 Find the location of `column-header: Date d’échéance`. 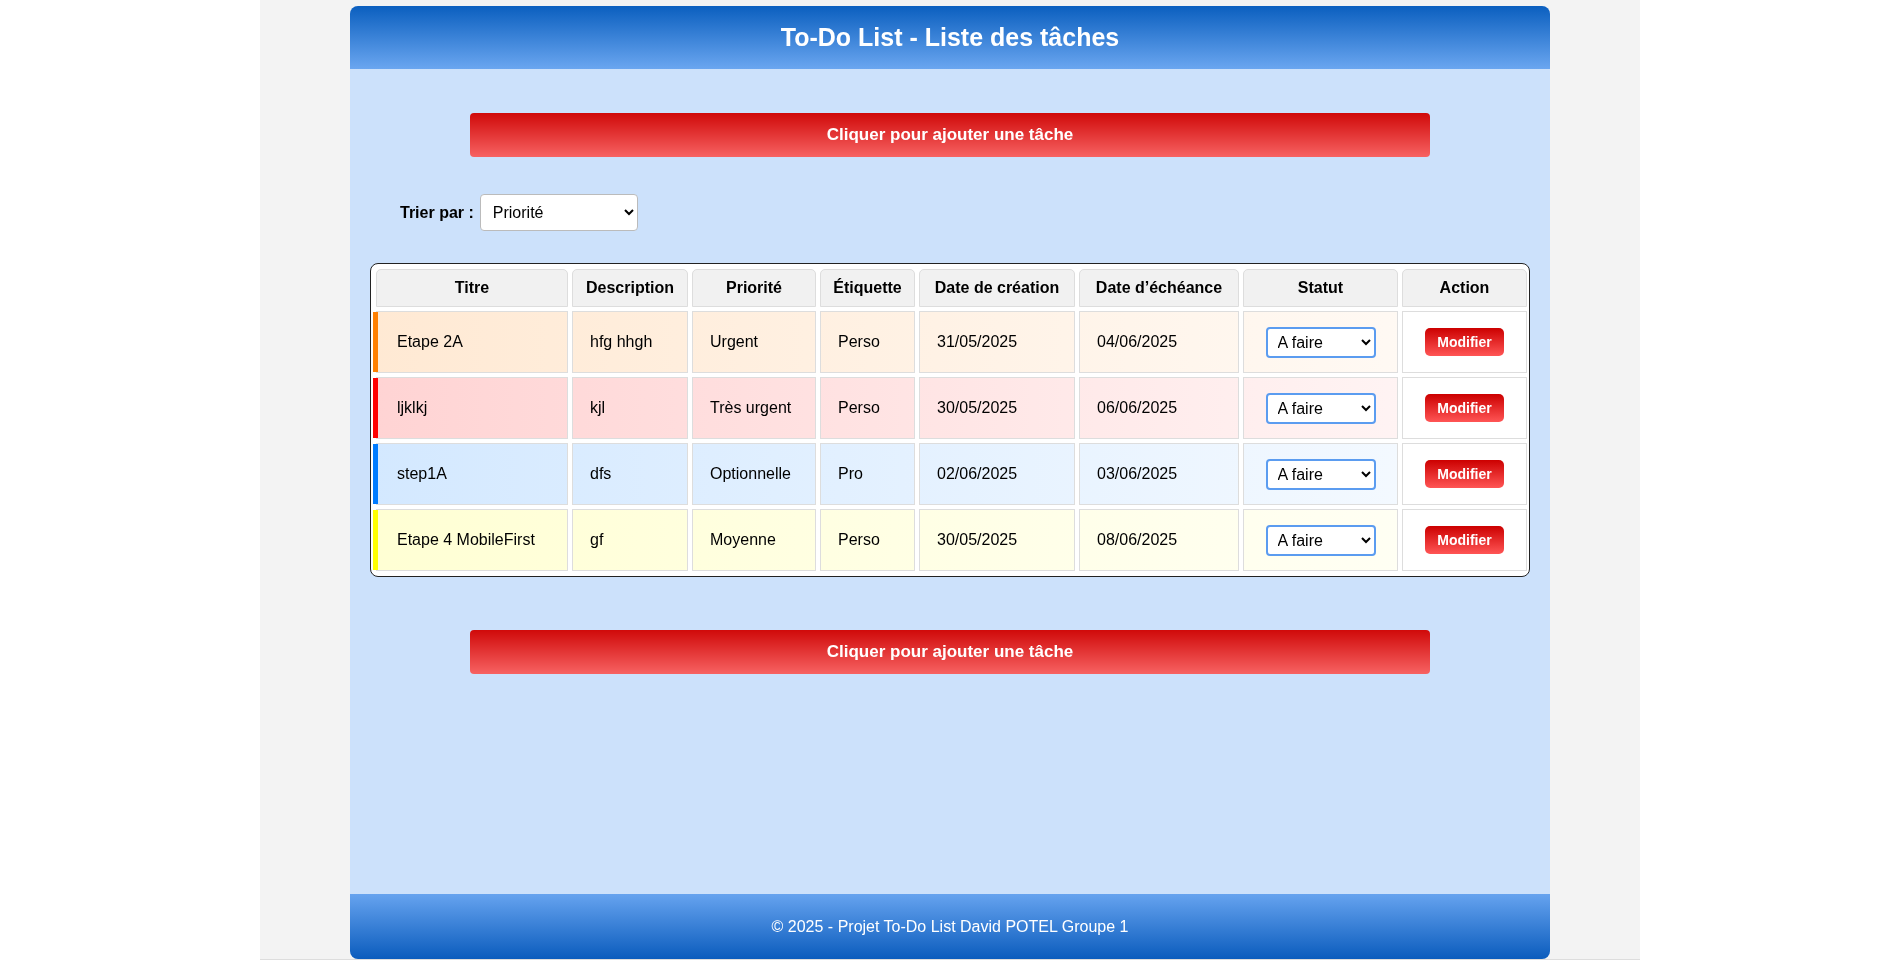

column-header: Date d’échéance is located at coordinates (1159, 288).